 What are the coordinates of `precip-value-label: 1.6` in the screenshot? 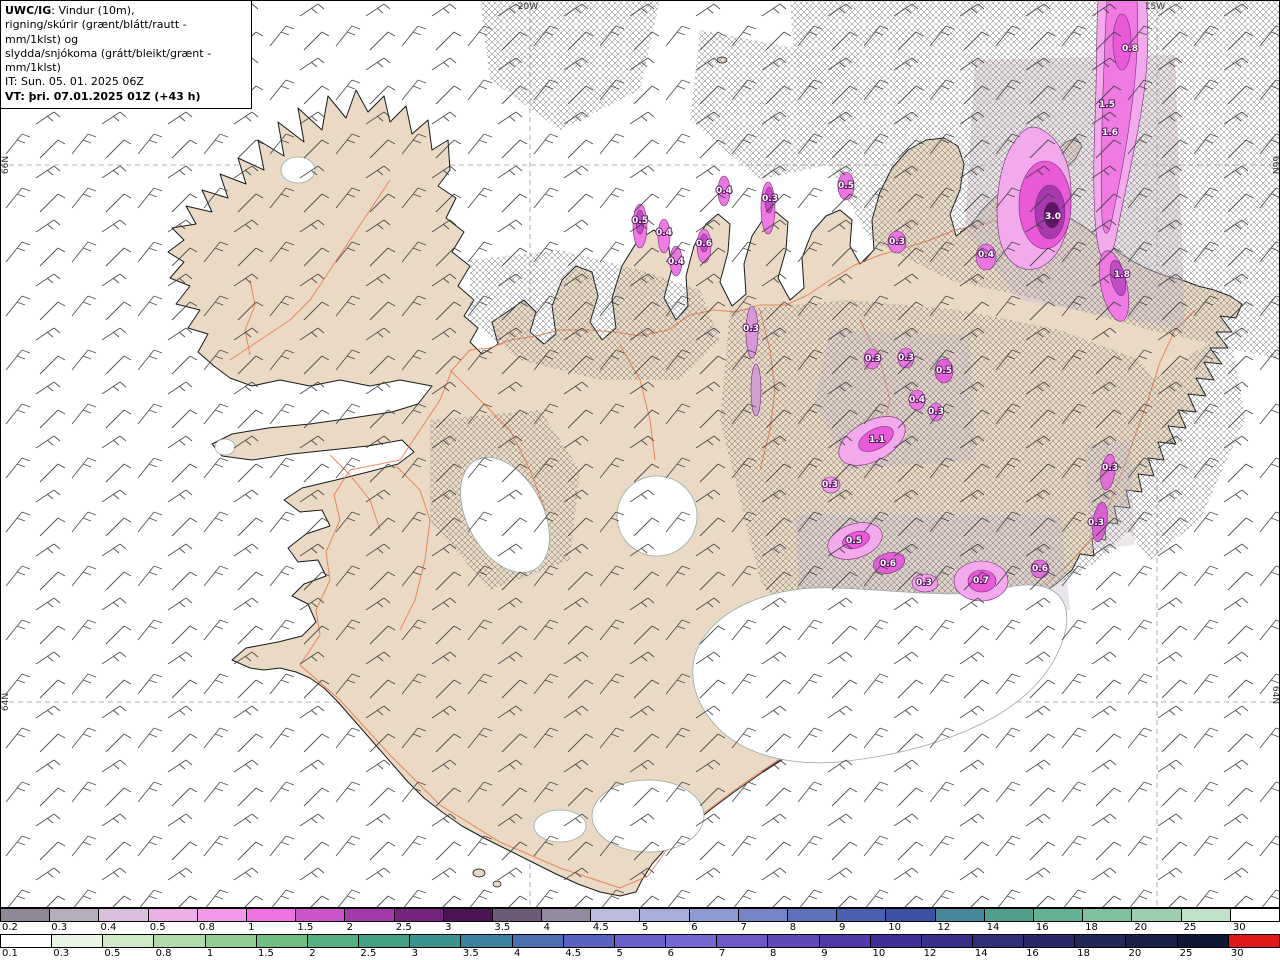 It's located at (1110, 133).